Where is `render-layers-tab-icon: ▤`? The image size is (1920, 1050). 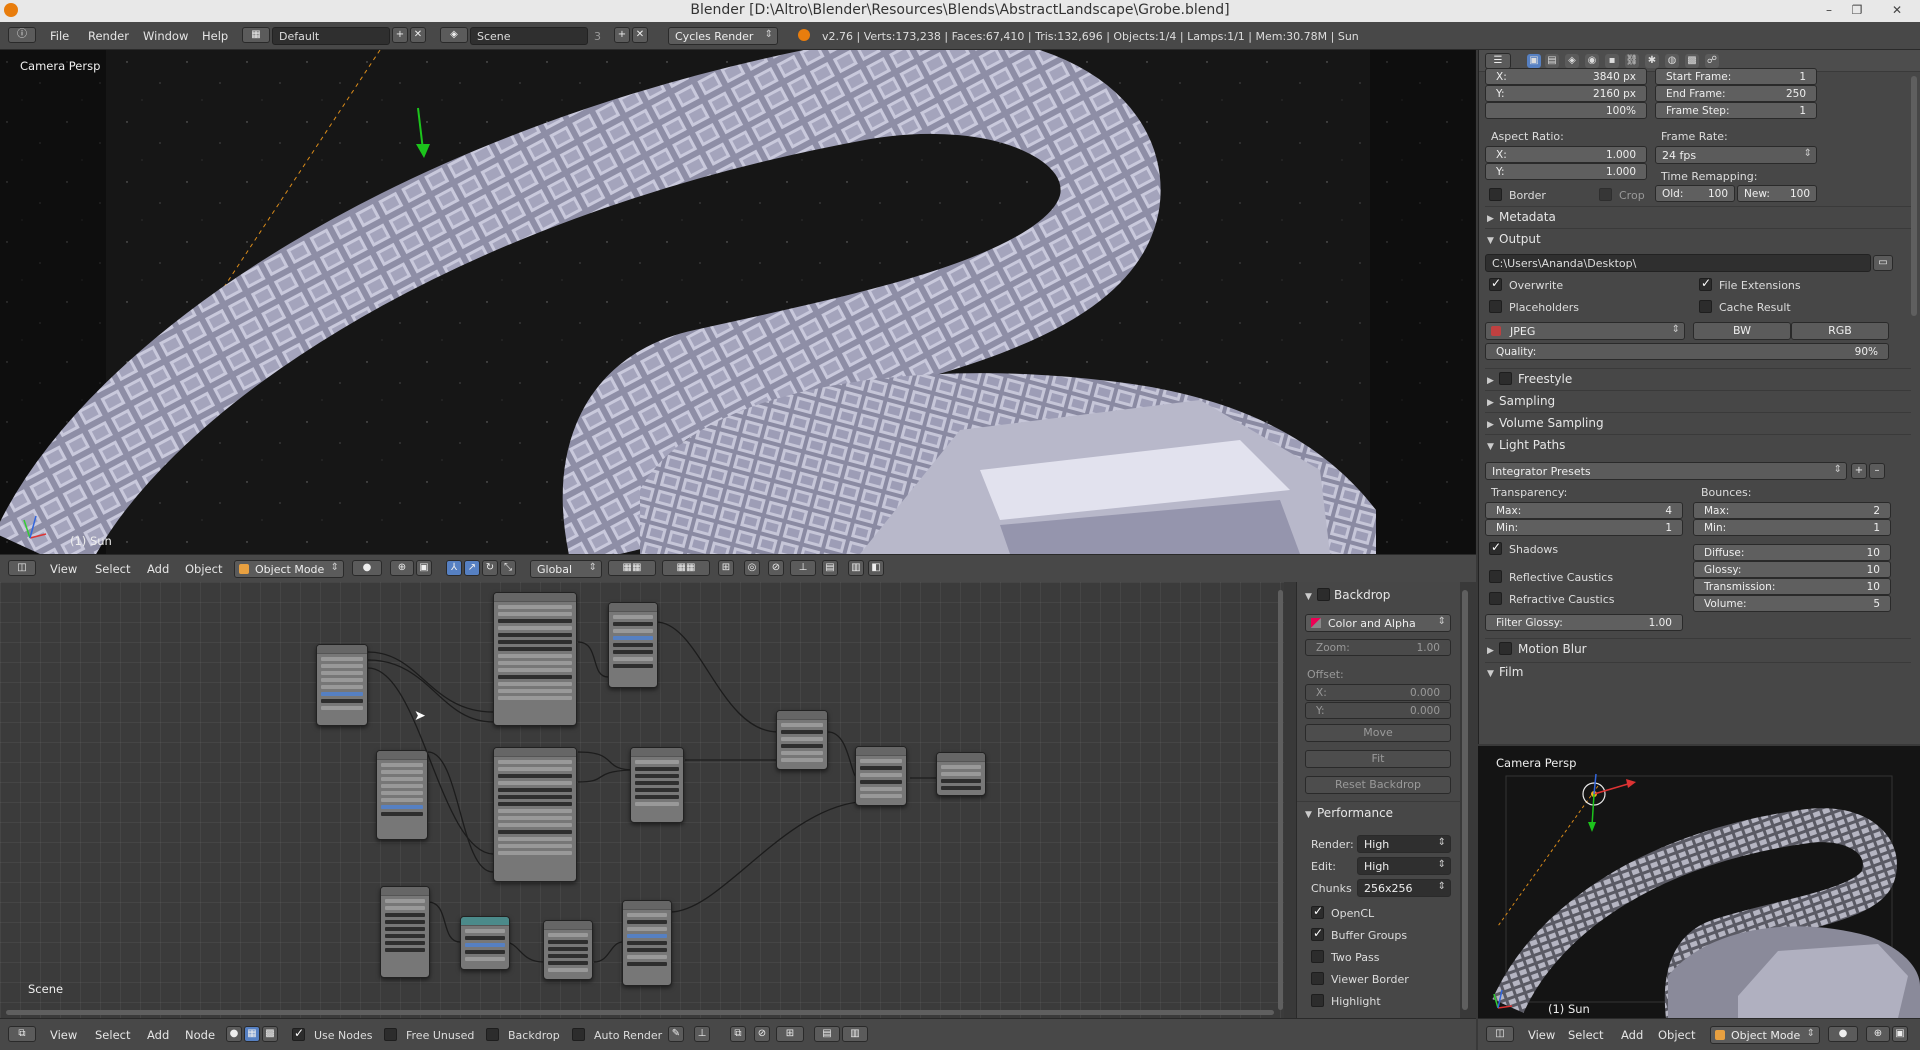 render-layers-tab-icon: ▤ is located at coordinates (1552, 61).